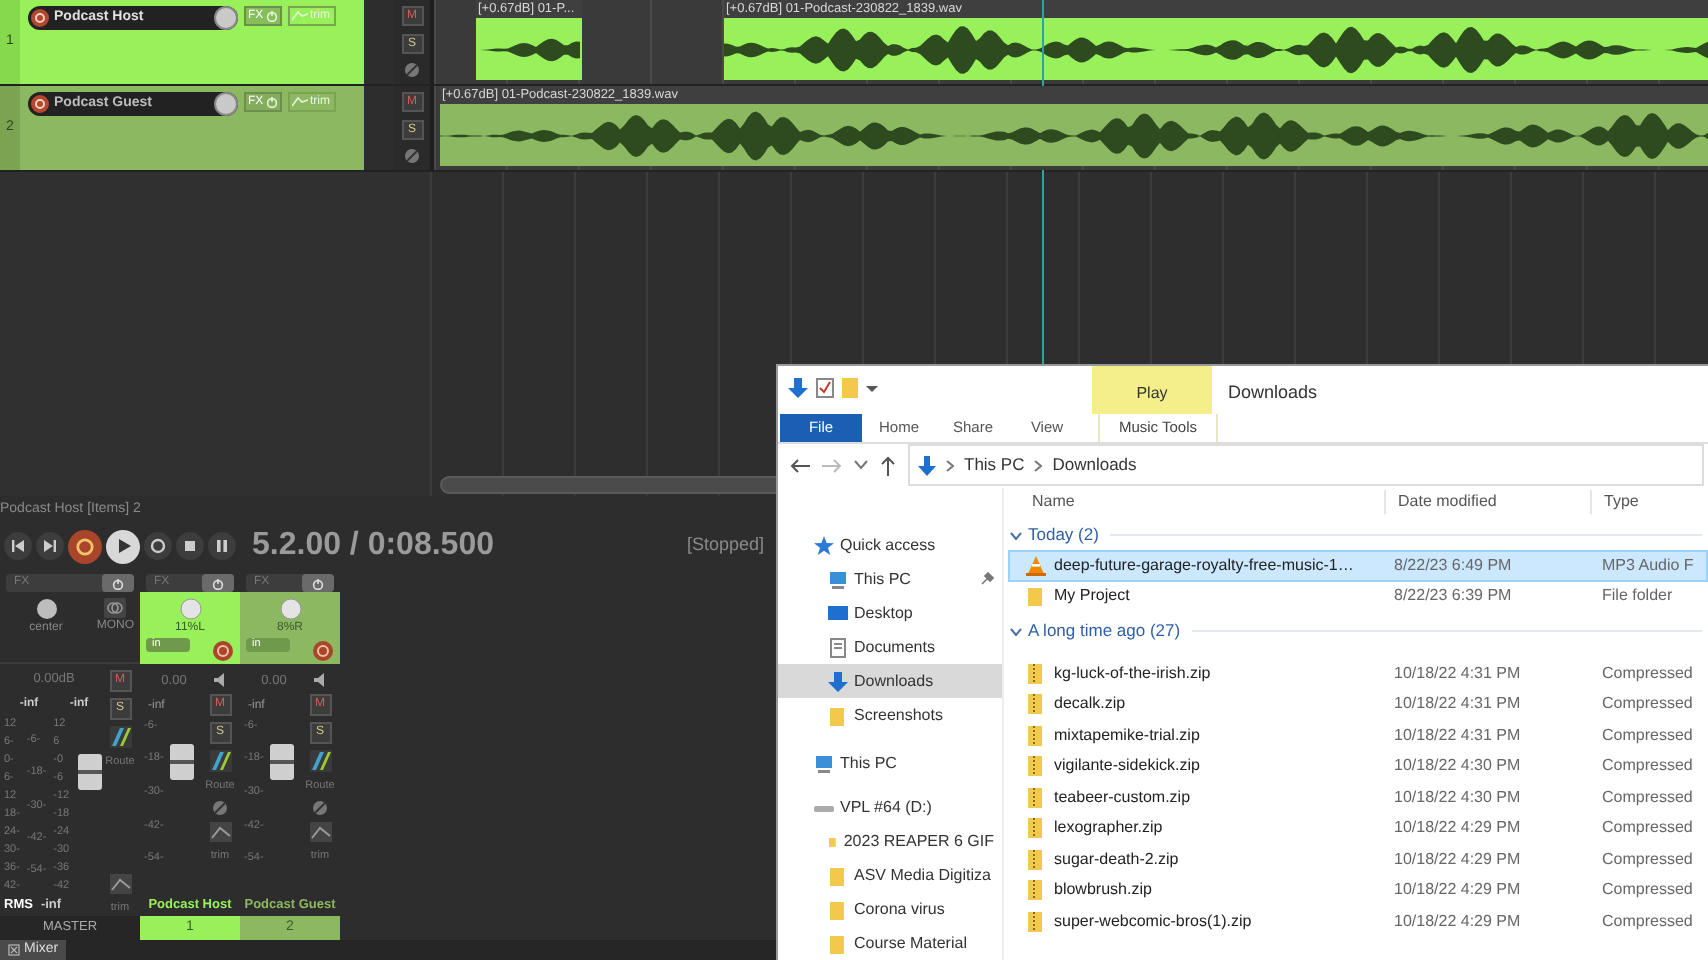  Describe the element at coordinates (888, 465) in the screenshot. I see `up-arrow-icon` at that location.